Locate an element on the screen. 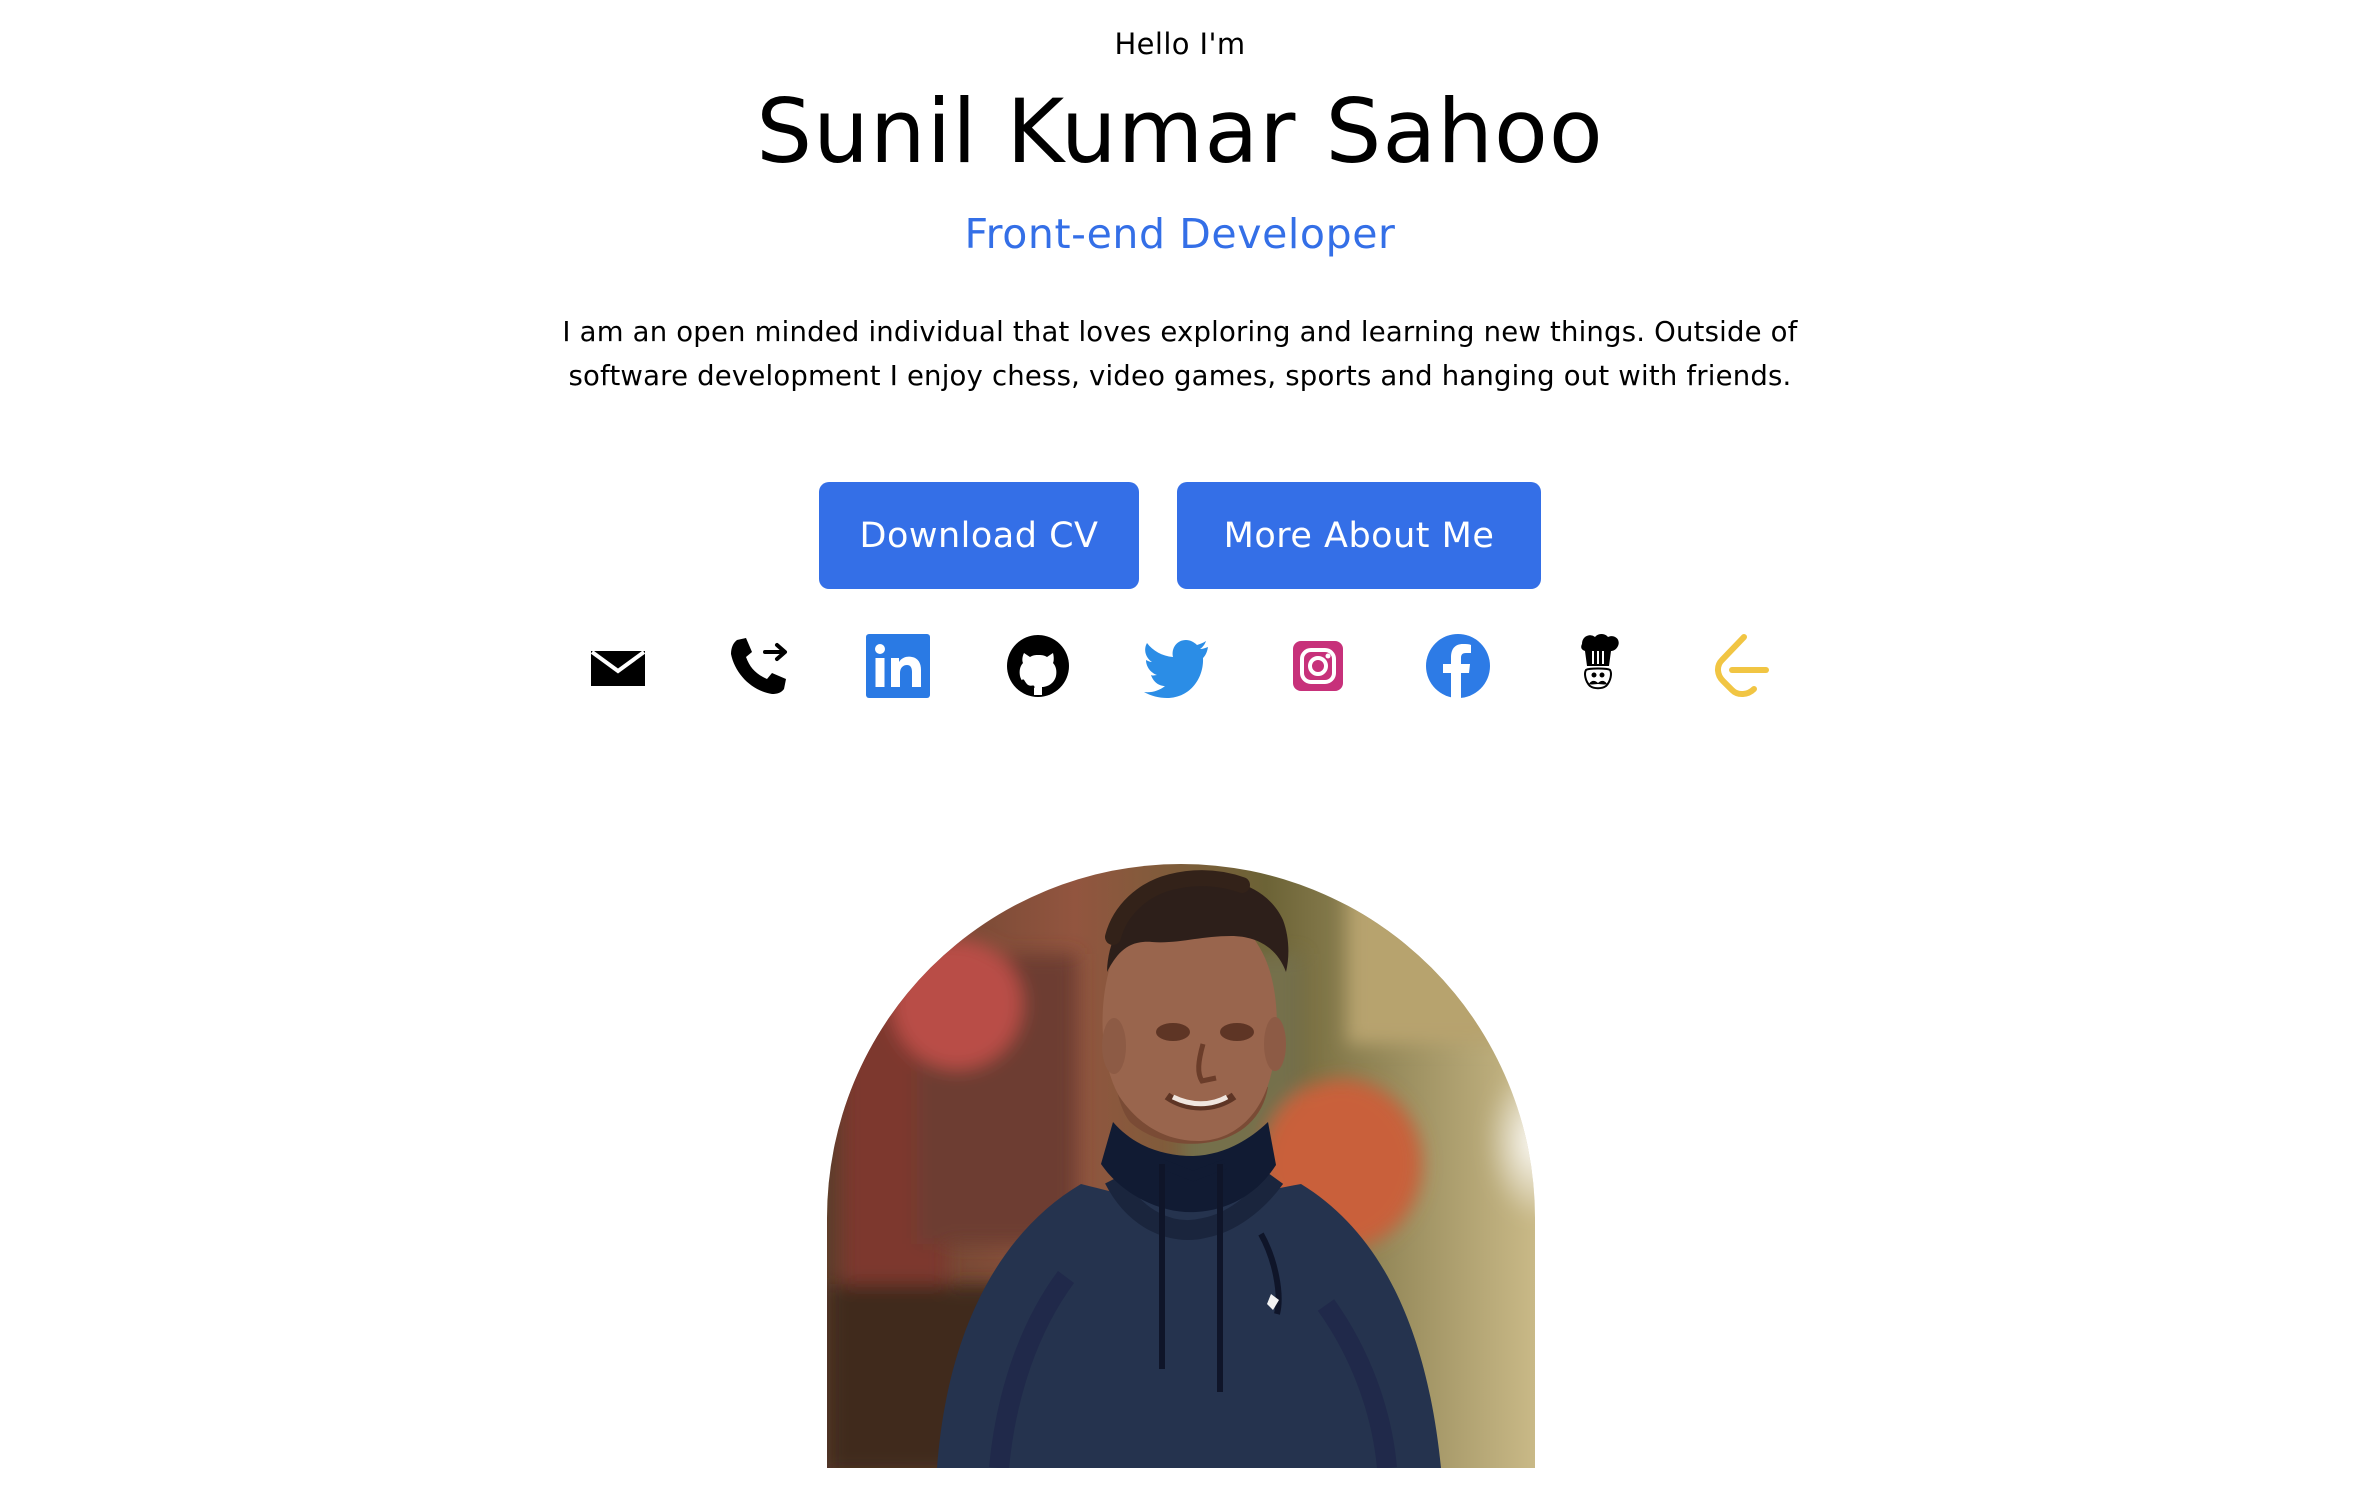 This screenshot has height=1506, width=2360. social-links is located at coordinates (1180, 666).